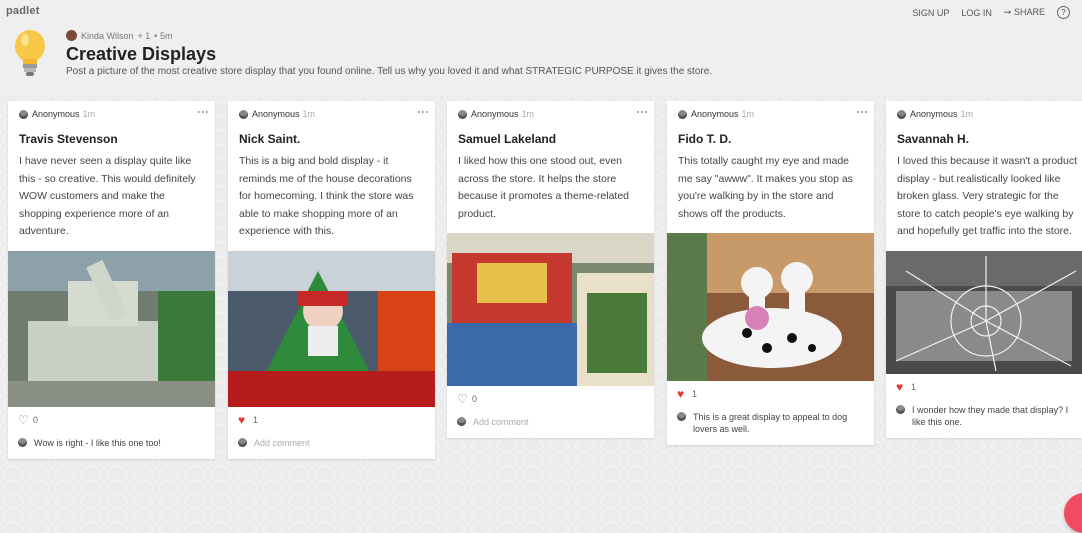 The image size is (1082, 533). What do you see at coordinates (111, 328) in the screenshot?
I see `post-image-tank-display` at bounding box center [111, 328].